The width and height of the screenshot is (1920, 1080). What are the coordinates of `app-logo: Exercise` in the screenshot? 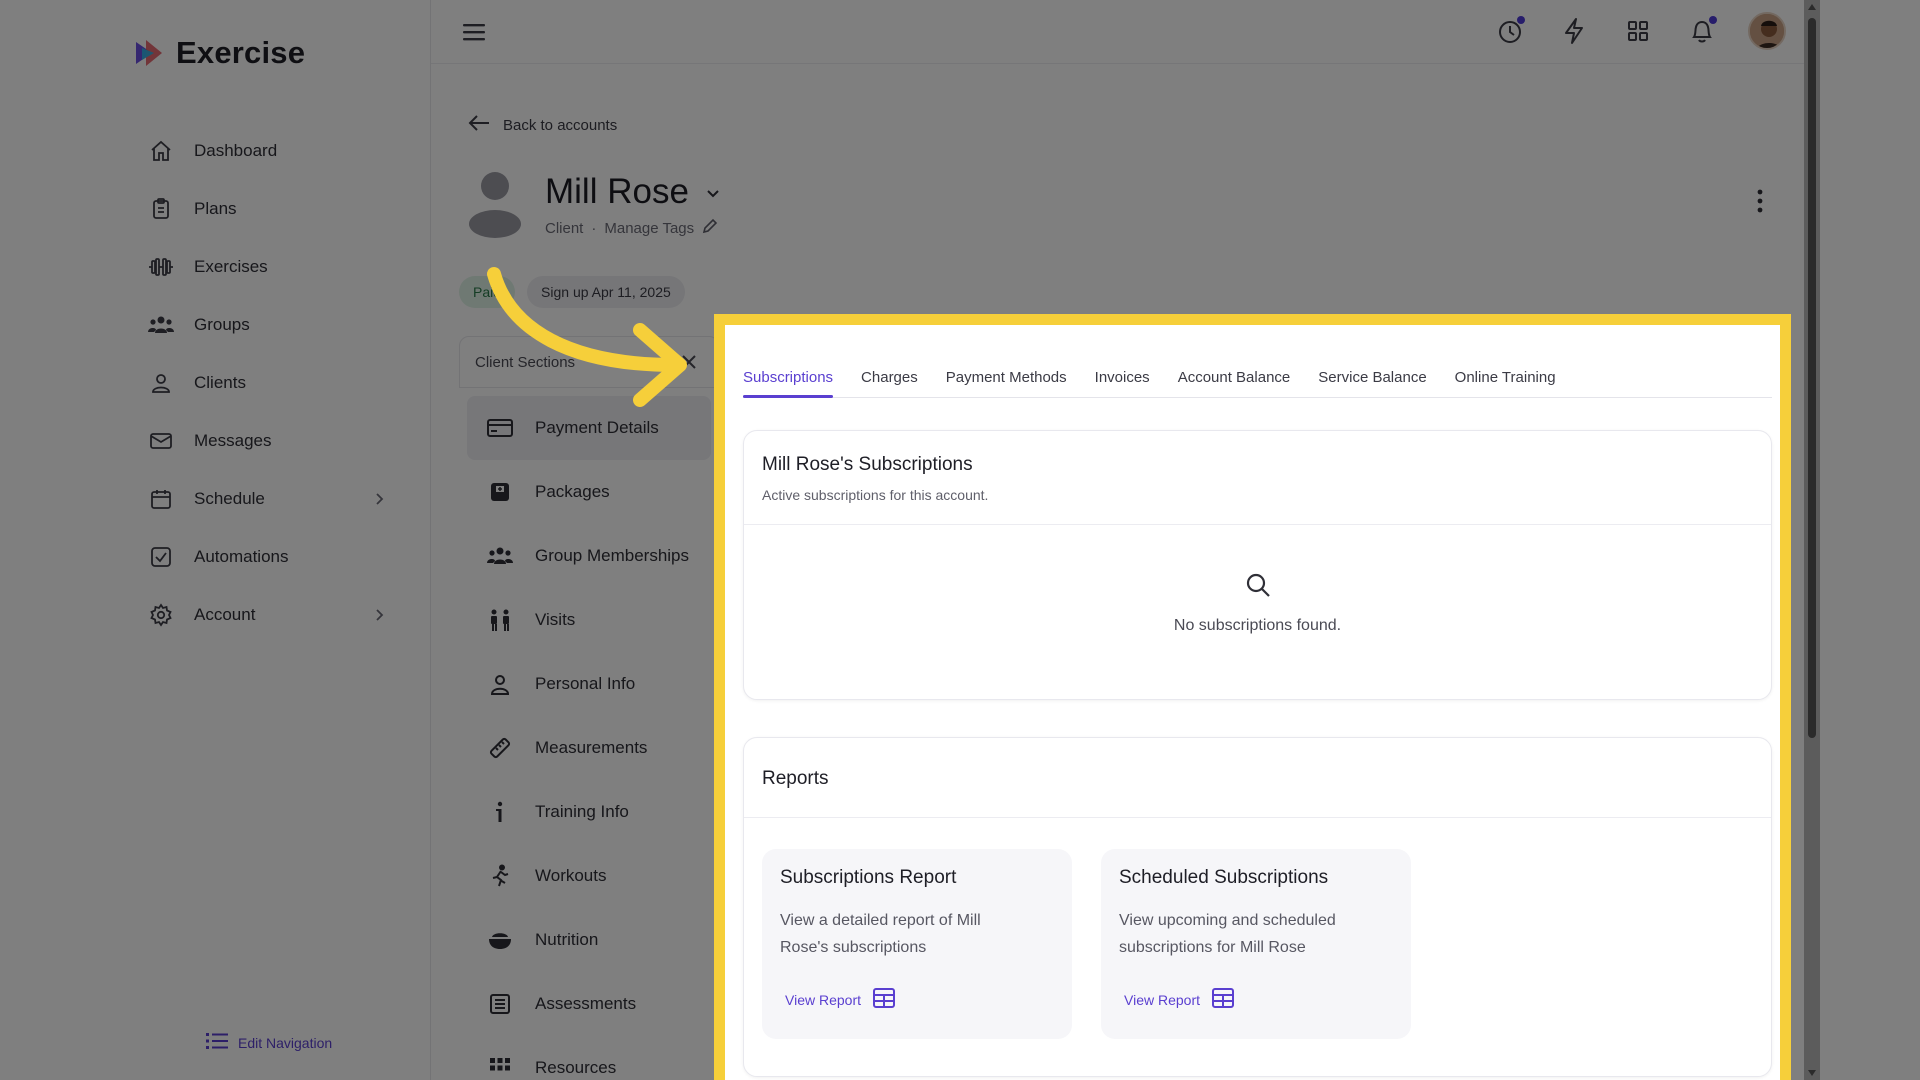 It's located at (218, 53).